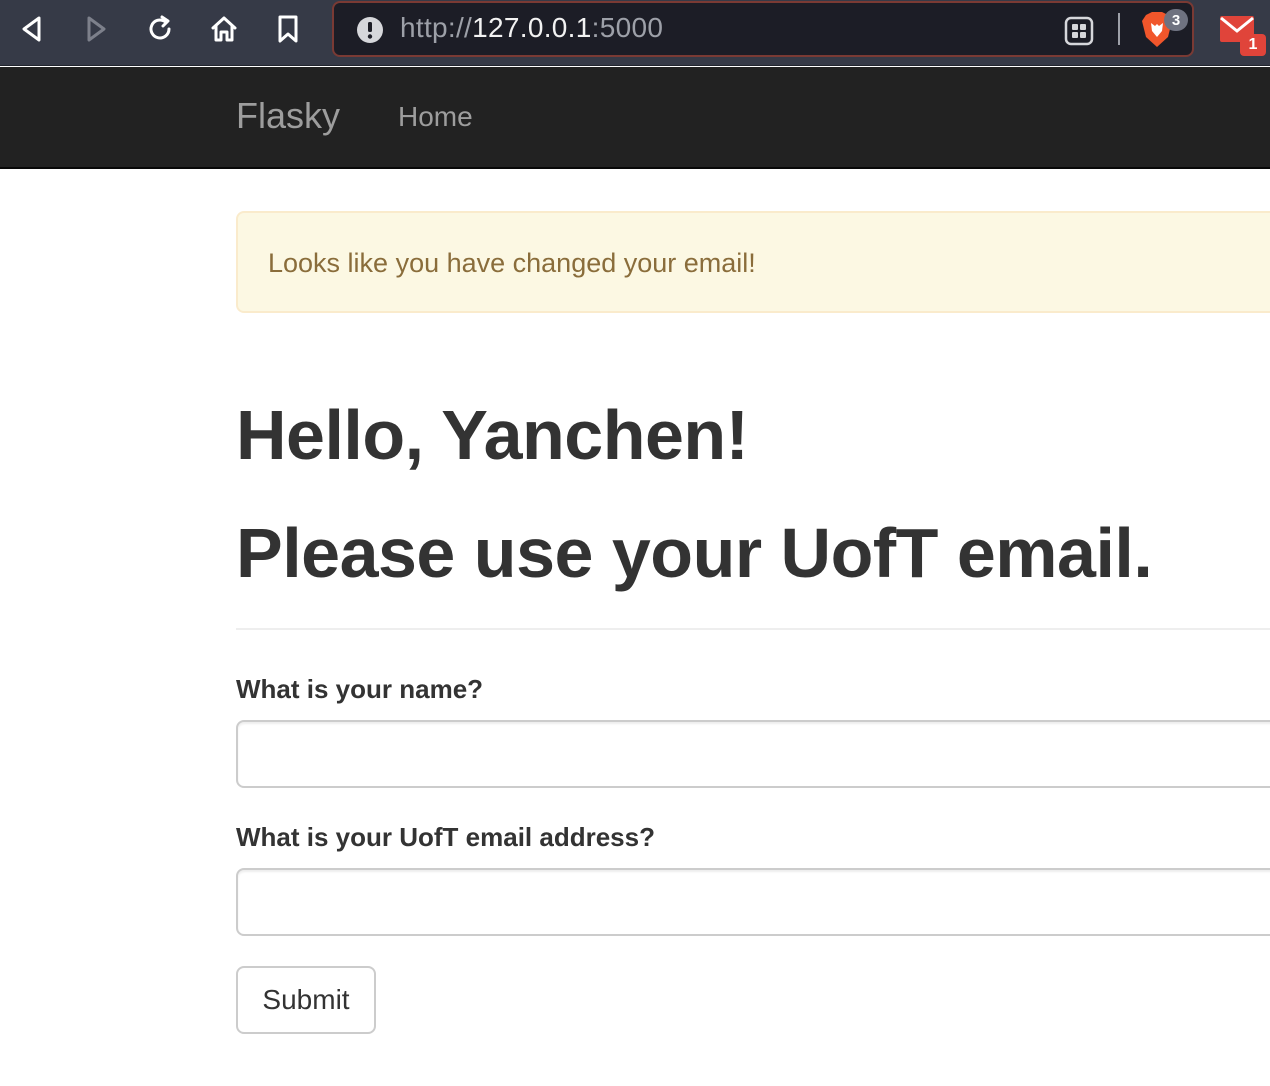 The height and width of the screenshot is (1086, 1270). What do you see at coordinates (694, 553) in the screenshot?
I see `instruction-heading: Please use your UofT email.` at bounding box center [694, 553].